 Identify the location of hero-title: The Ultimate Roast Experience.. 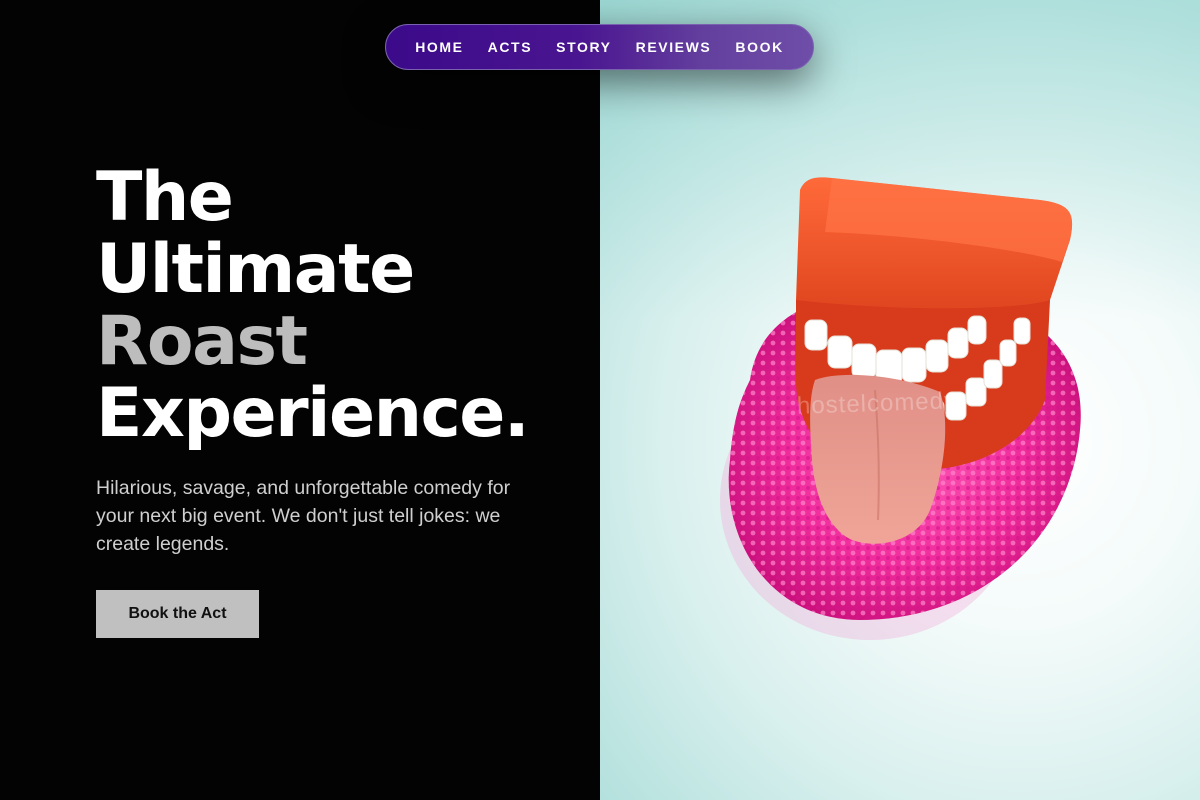
(313, 305).